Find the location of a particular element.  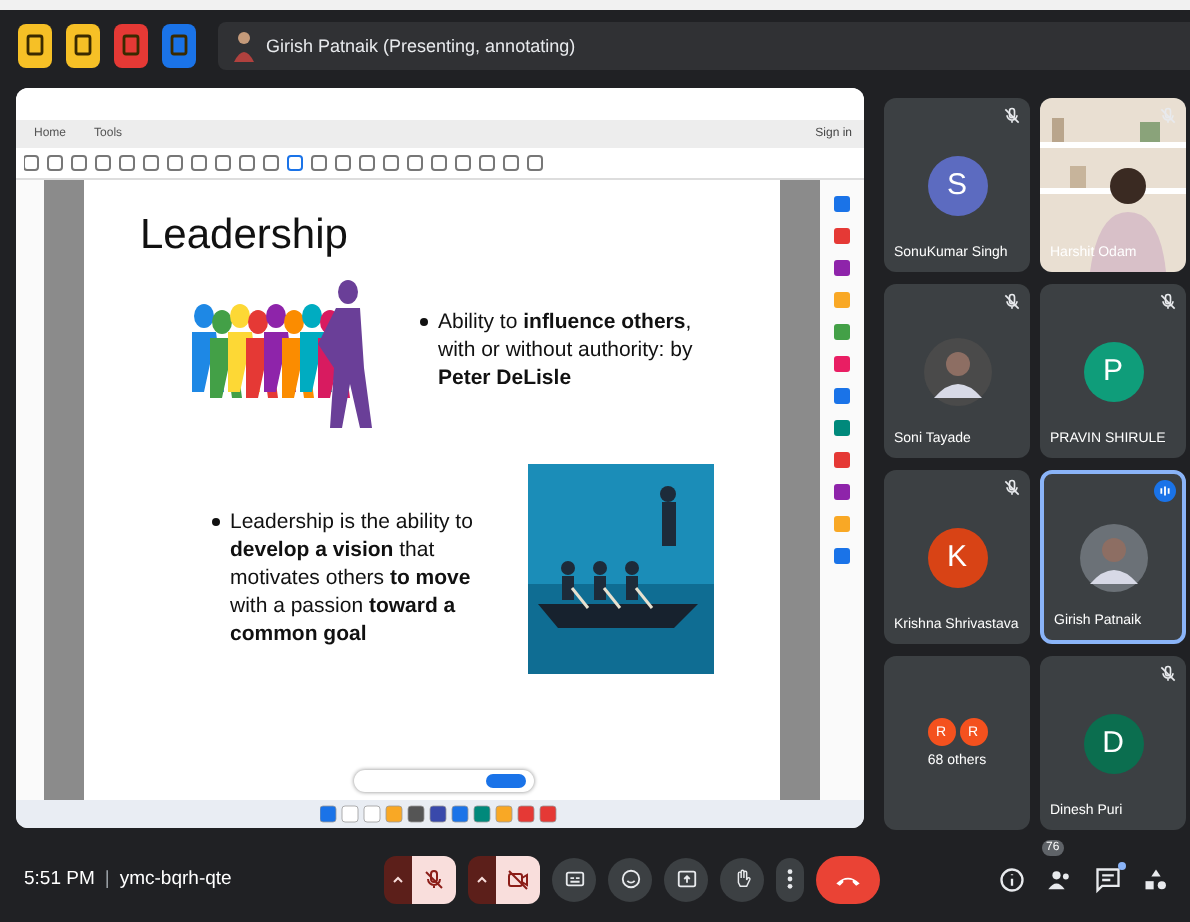

camera-off-icon is located at coordinates (518, 879).